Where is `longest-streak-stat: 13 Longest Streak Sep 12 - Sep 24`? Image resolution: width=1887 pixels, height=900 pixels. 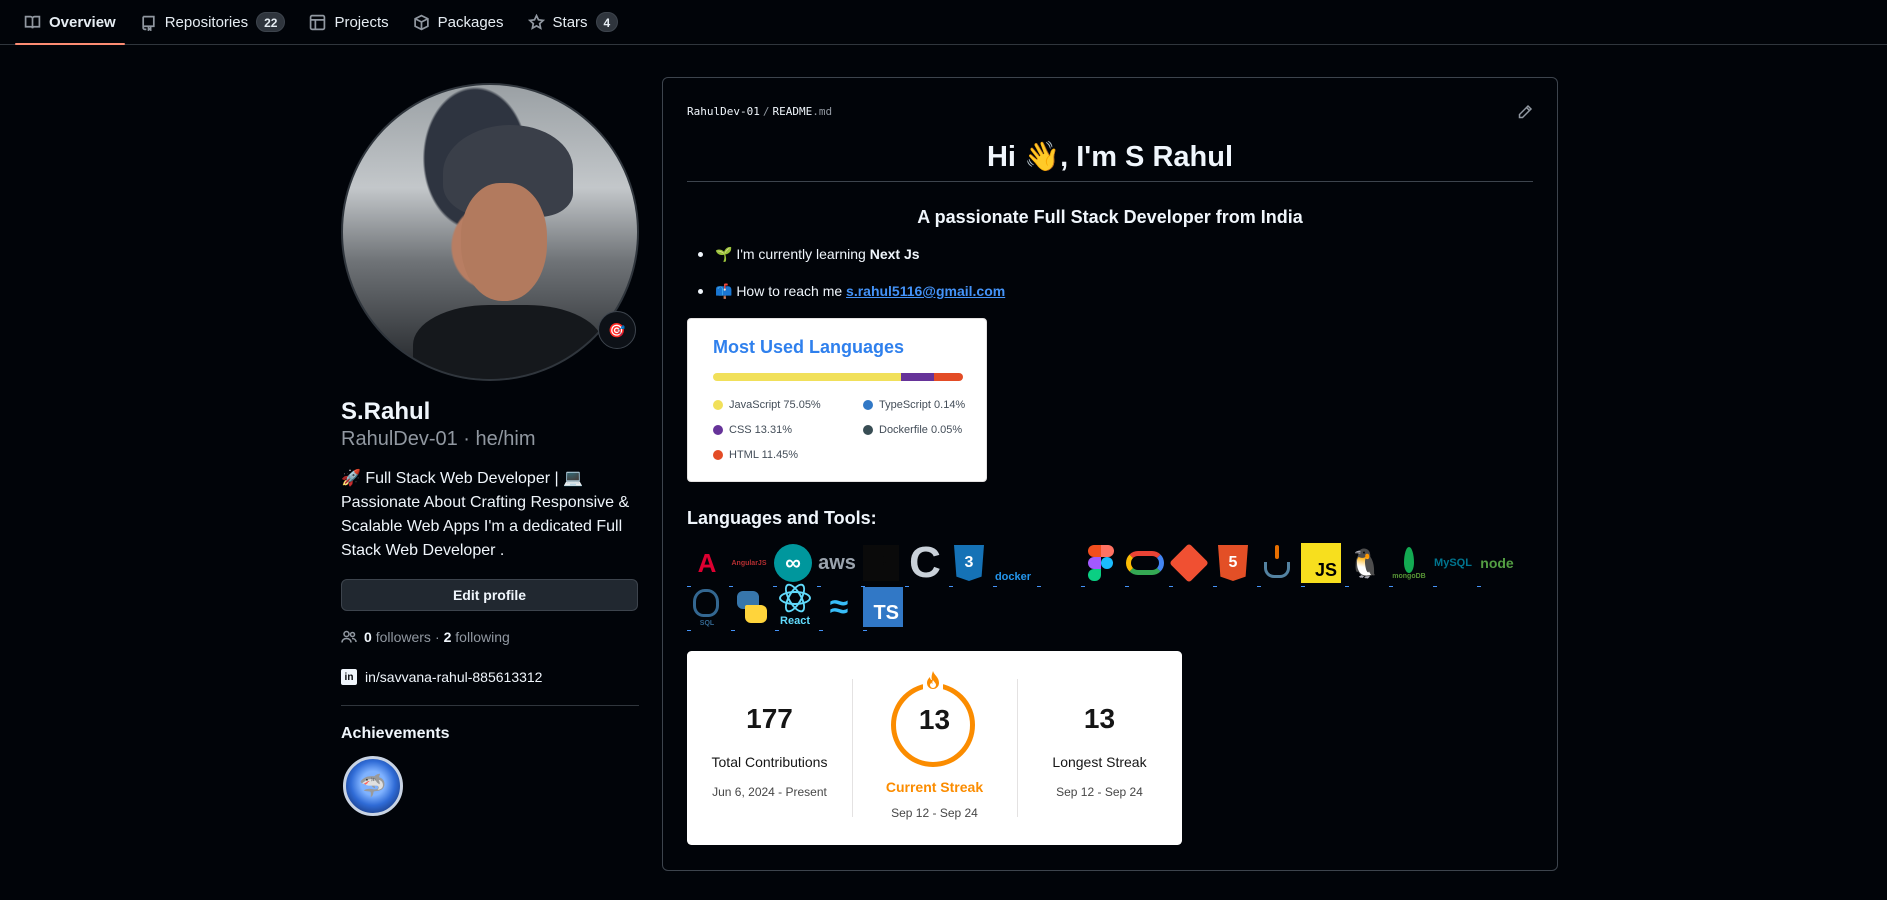 longest-streak-stat: 13 Longest Streak Sep 12 - Sep 24 is located at coordinates (1099, 748).